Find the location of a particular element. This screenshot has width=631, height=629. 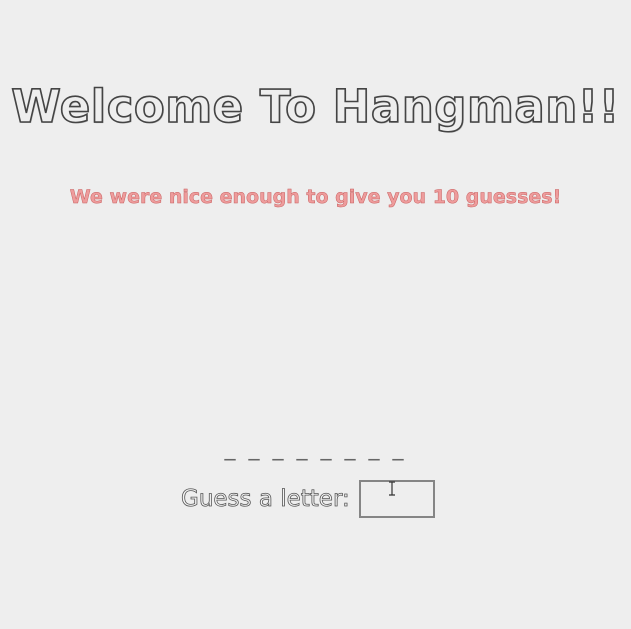

guess-row: Guess a letter: is located at coordinates (308, 498).